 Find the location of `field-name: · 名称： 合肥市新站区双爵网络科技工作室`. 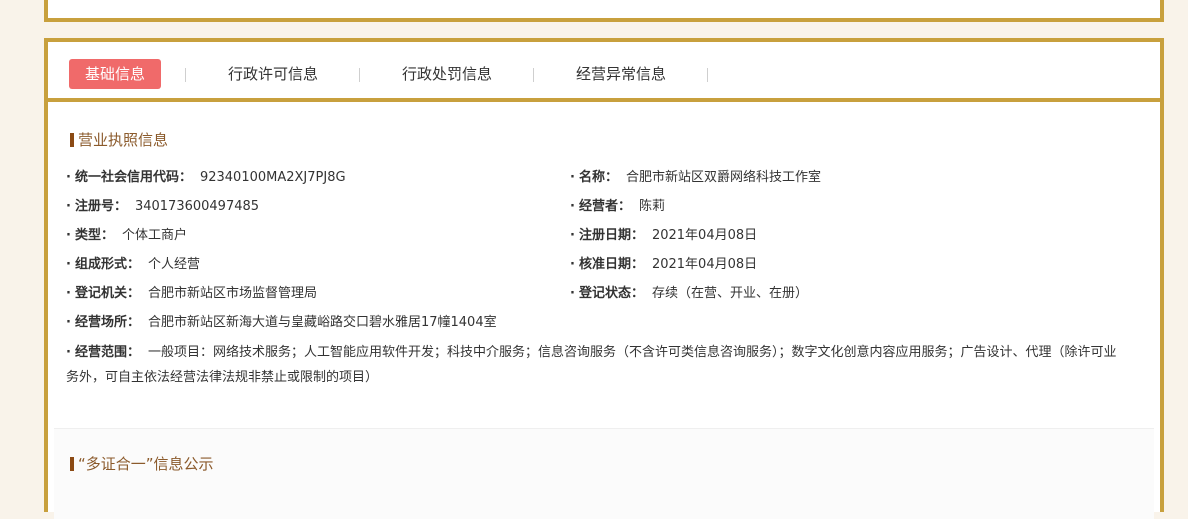

field-name: · 名称： 合肥市新站区双爵网络科技工作室 is located at coordinates (695, 177).